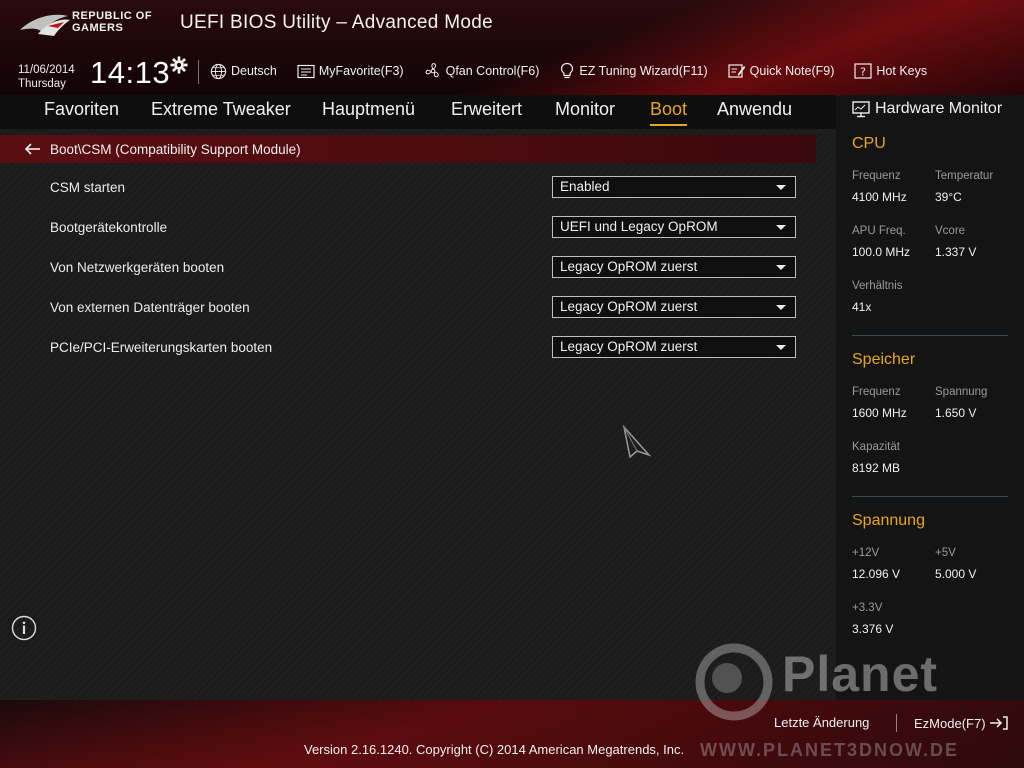 The image size is (1024, 768). I want to click on note-pencil-icon, so click(736, 71).